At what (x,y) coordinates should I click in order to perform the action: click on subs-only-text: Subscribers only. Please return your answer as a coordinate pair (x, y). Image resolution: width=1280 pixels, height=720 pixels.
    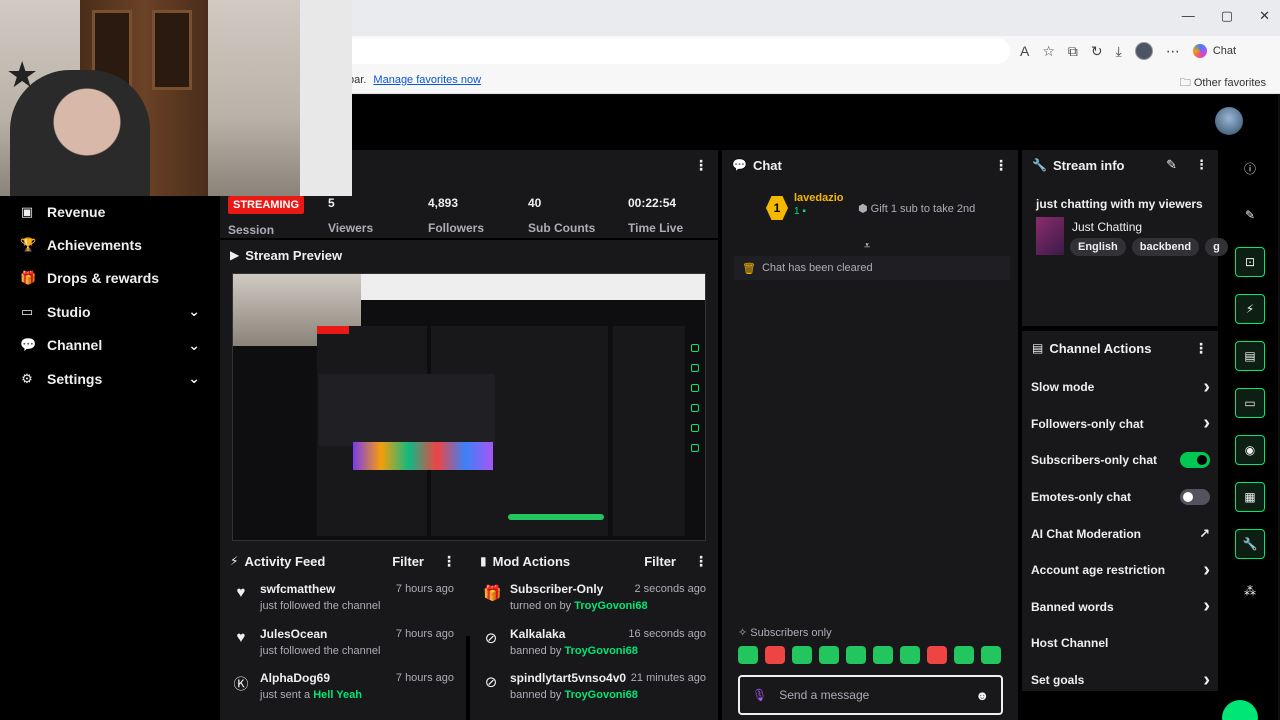
    Looking at the image, I should click on (791, 633).